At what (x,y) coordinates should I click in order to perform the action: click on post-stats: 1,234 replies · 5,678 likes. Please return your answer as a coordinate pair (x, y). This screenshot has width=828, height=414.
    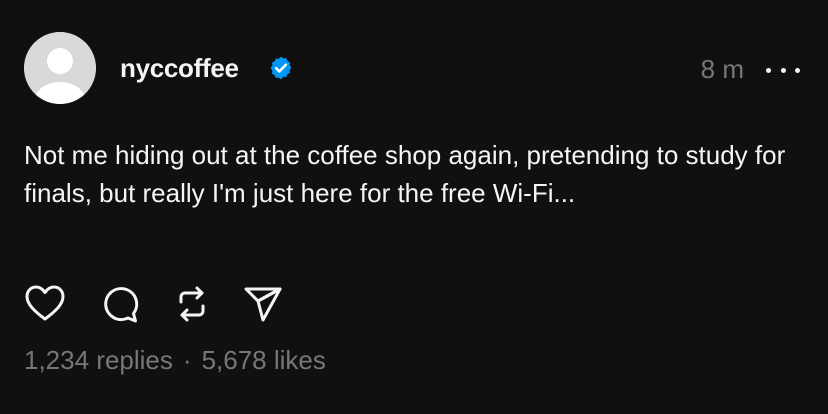
    Looking at the image, I should click on (175, 360).